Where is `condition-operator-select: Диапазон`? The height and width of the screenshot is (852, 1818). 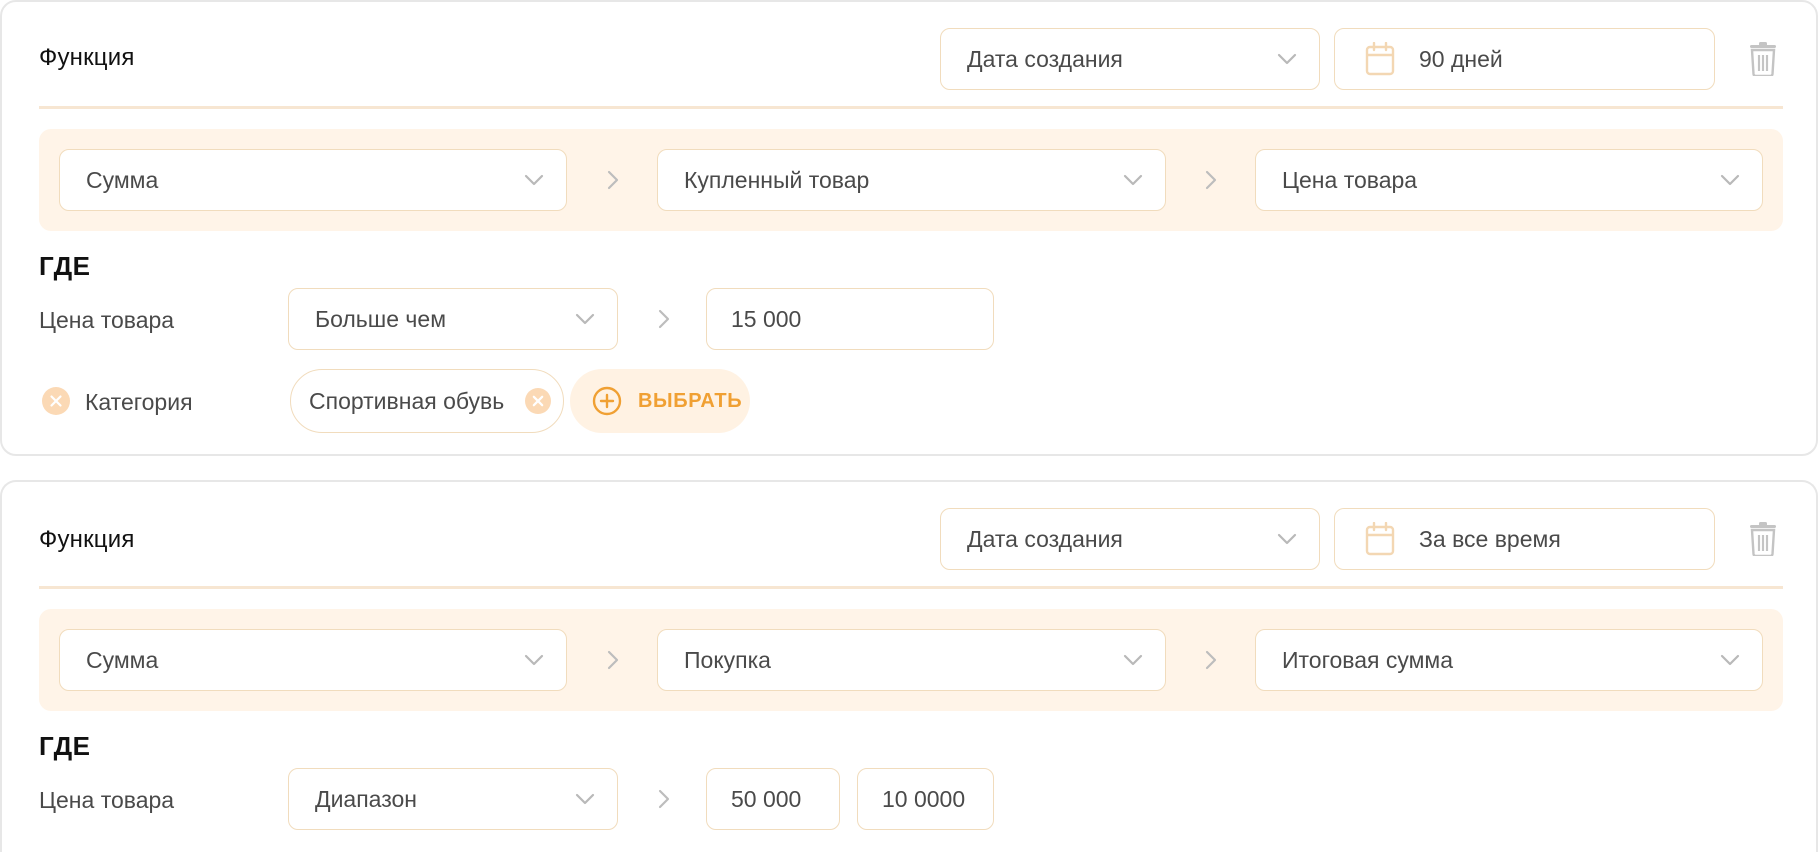 condition-operator-select: Диапазон is located at coordinates (453, 799).